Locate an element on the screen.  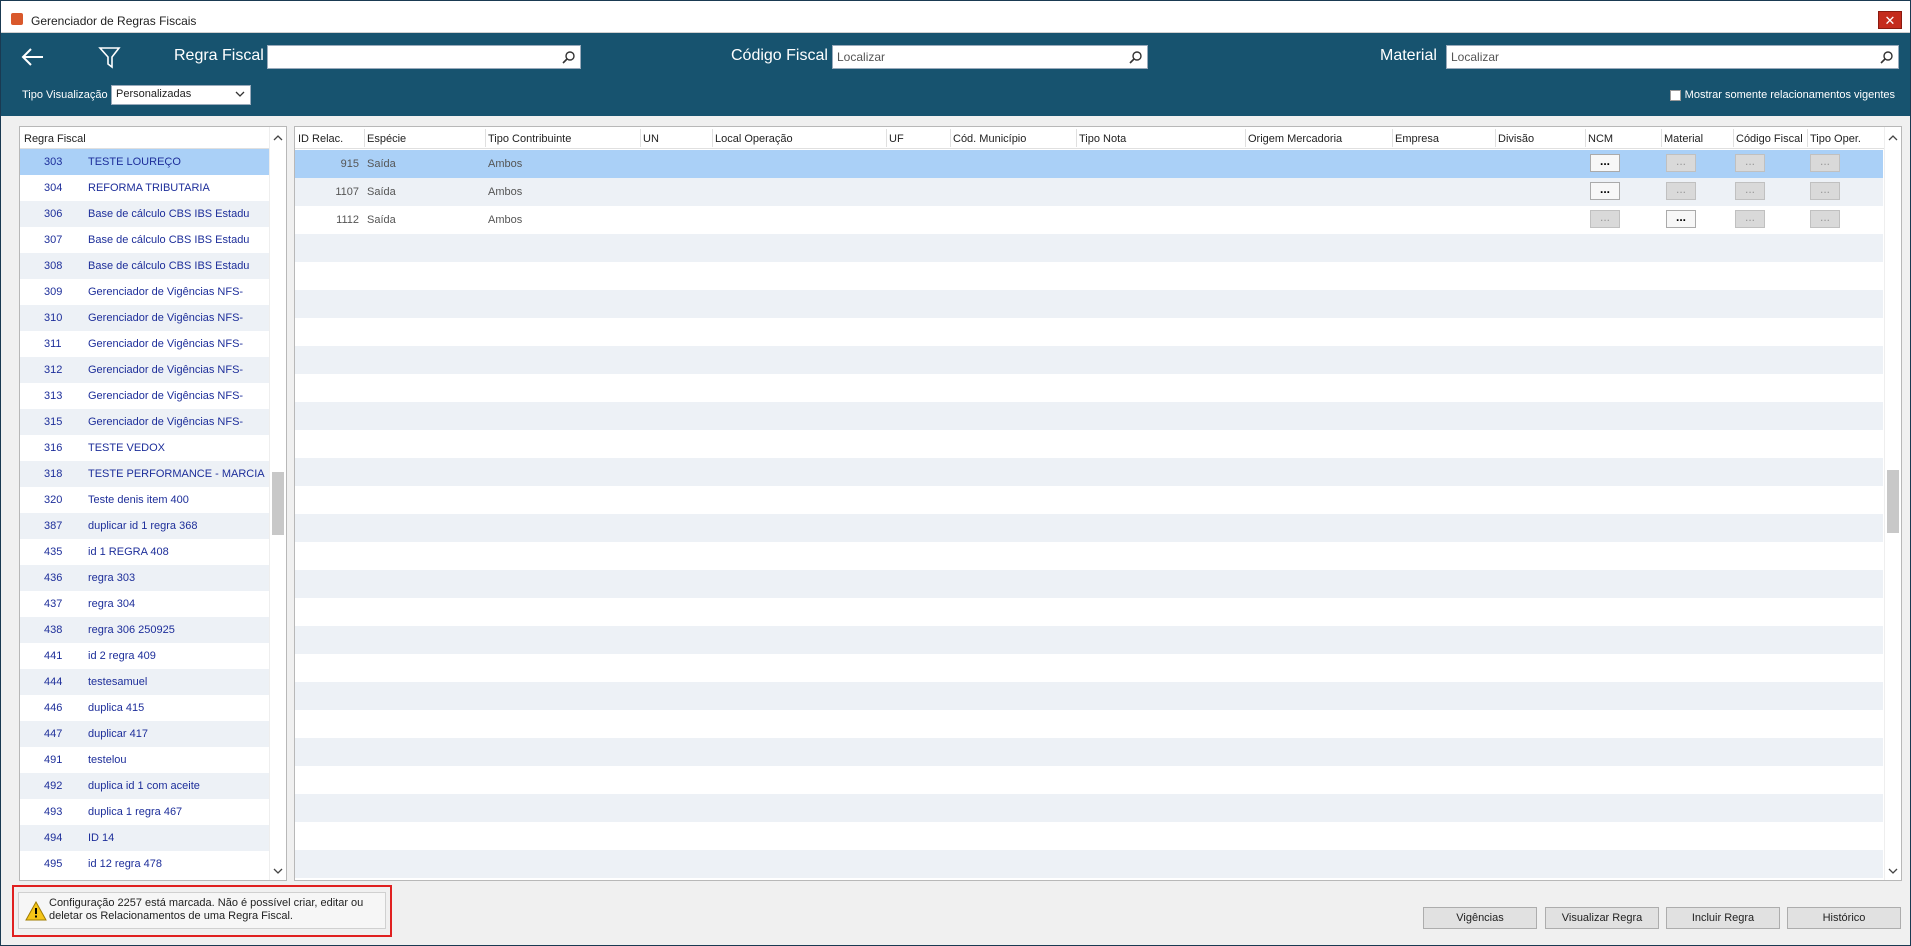
material-input is located at coordinates (1672, 57).